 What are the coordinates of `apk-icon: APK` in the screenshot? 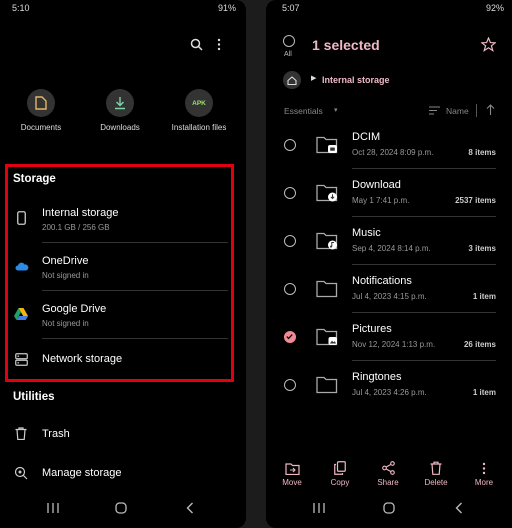 It's located at (199, 103).